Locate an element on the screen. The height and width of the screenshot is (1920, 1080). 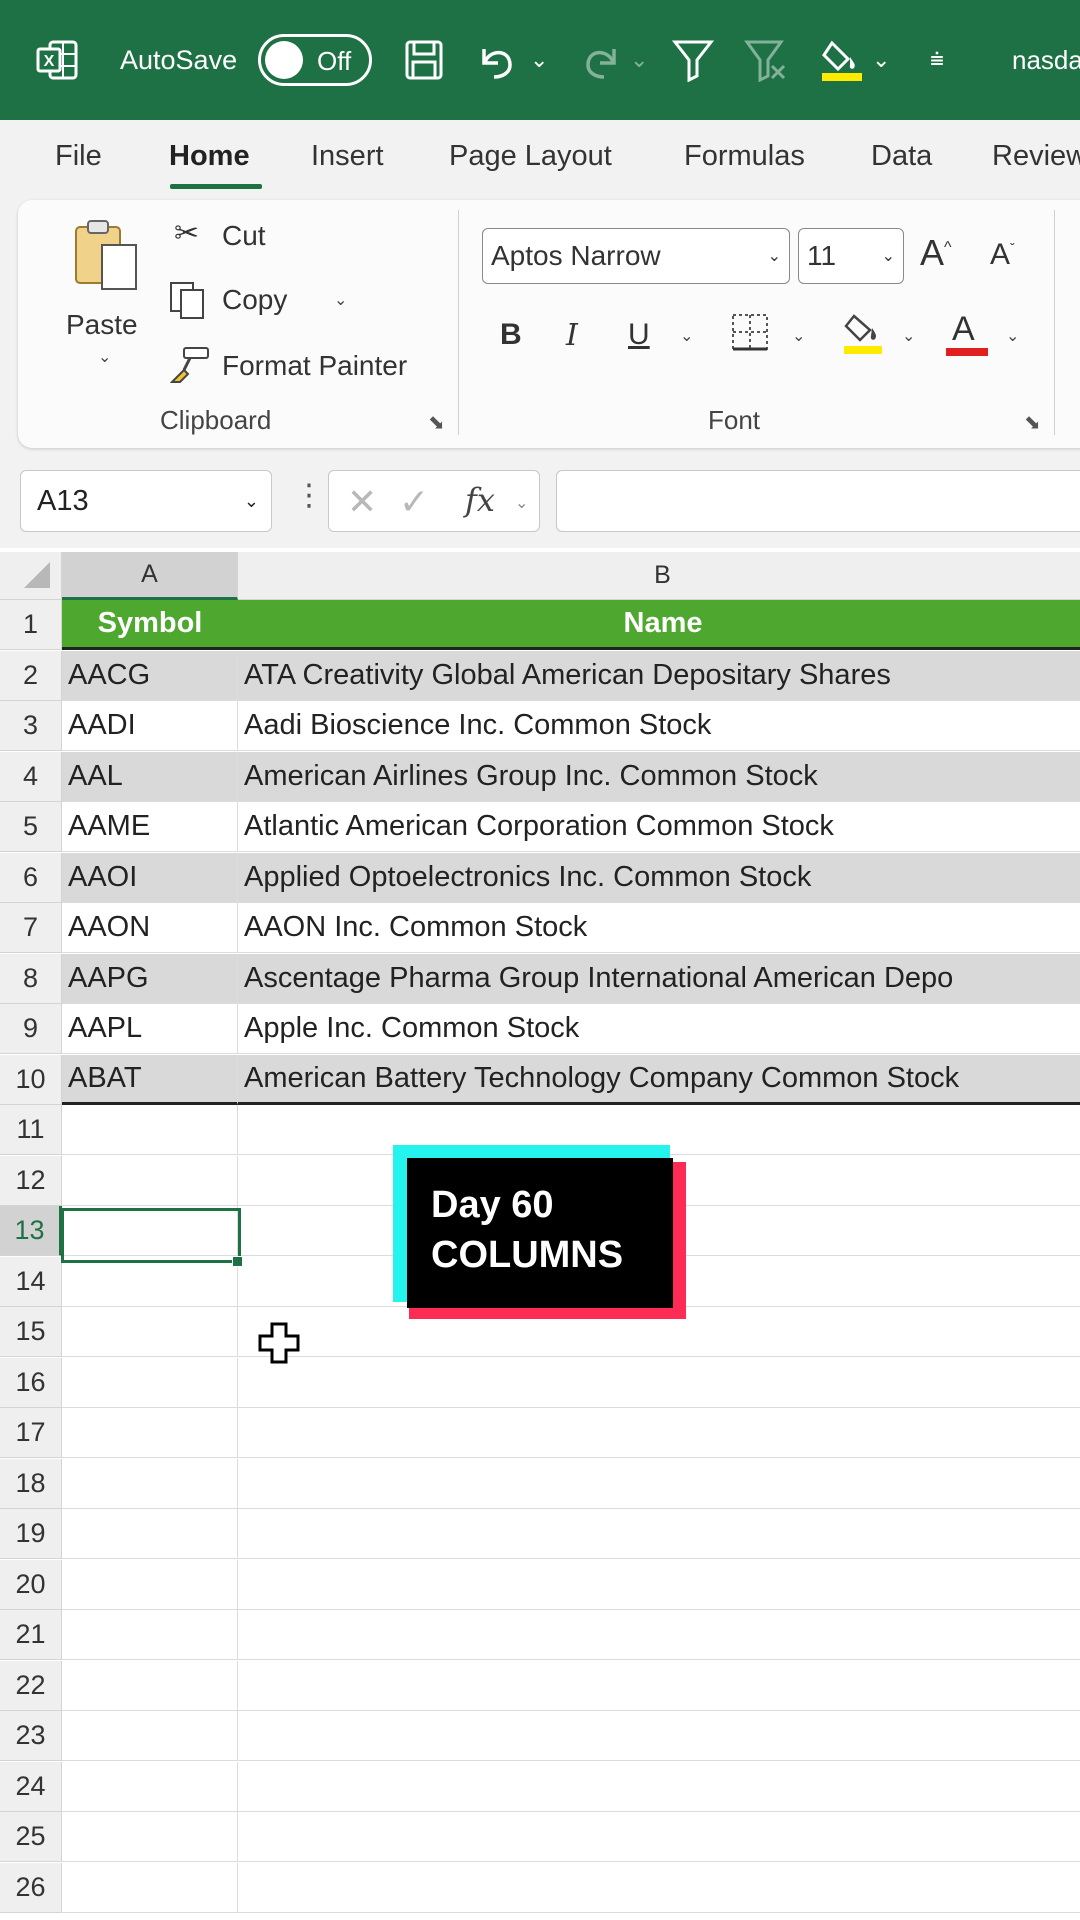
header-cell-symbol: Symbol is located at coordinates (150, 625).